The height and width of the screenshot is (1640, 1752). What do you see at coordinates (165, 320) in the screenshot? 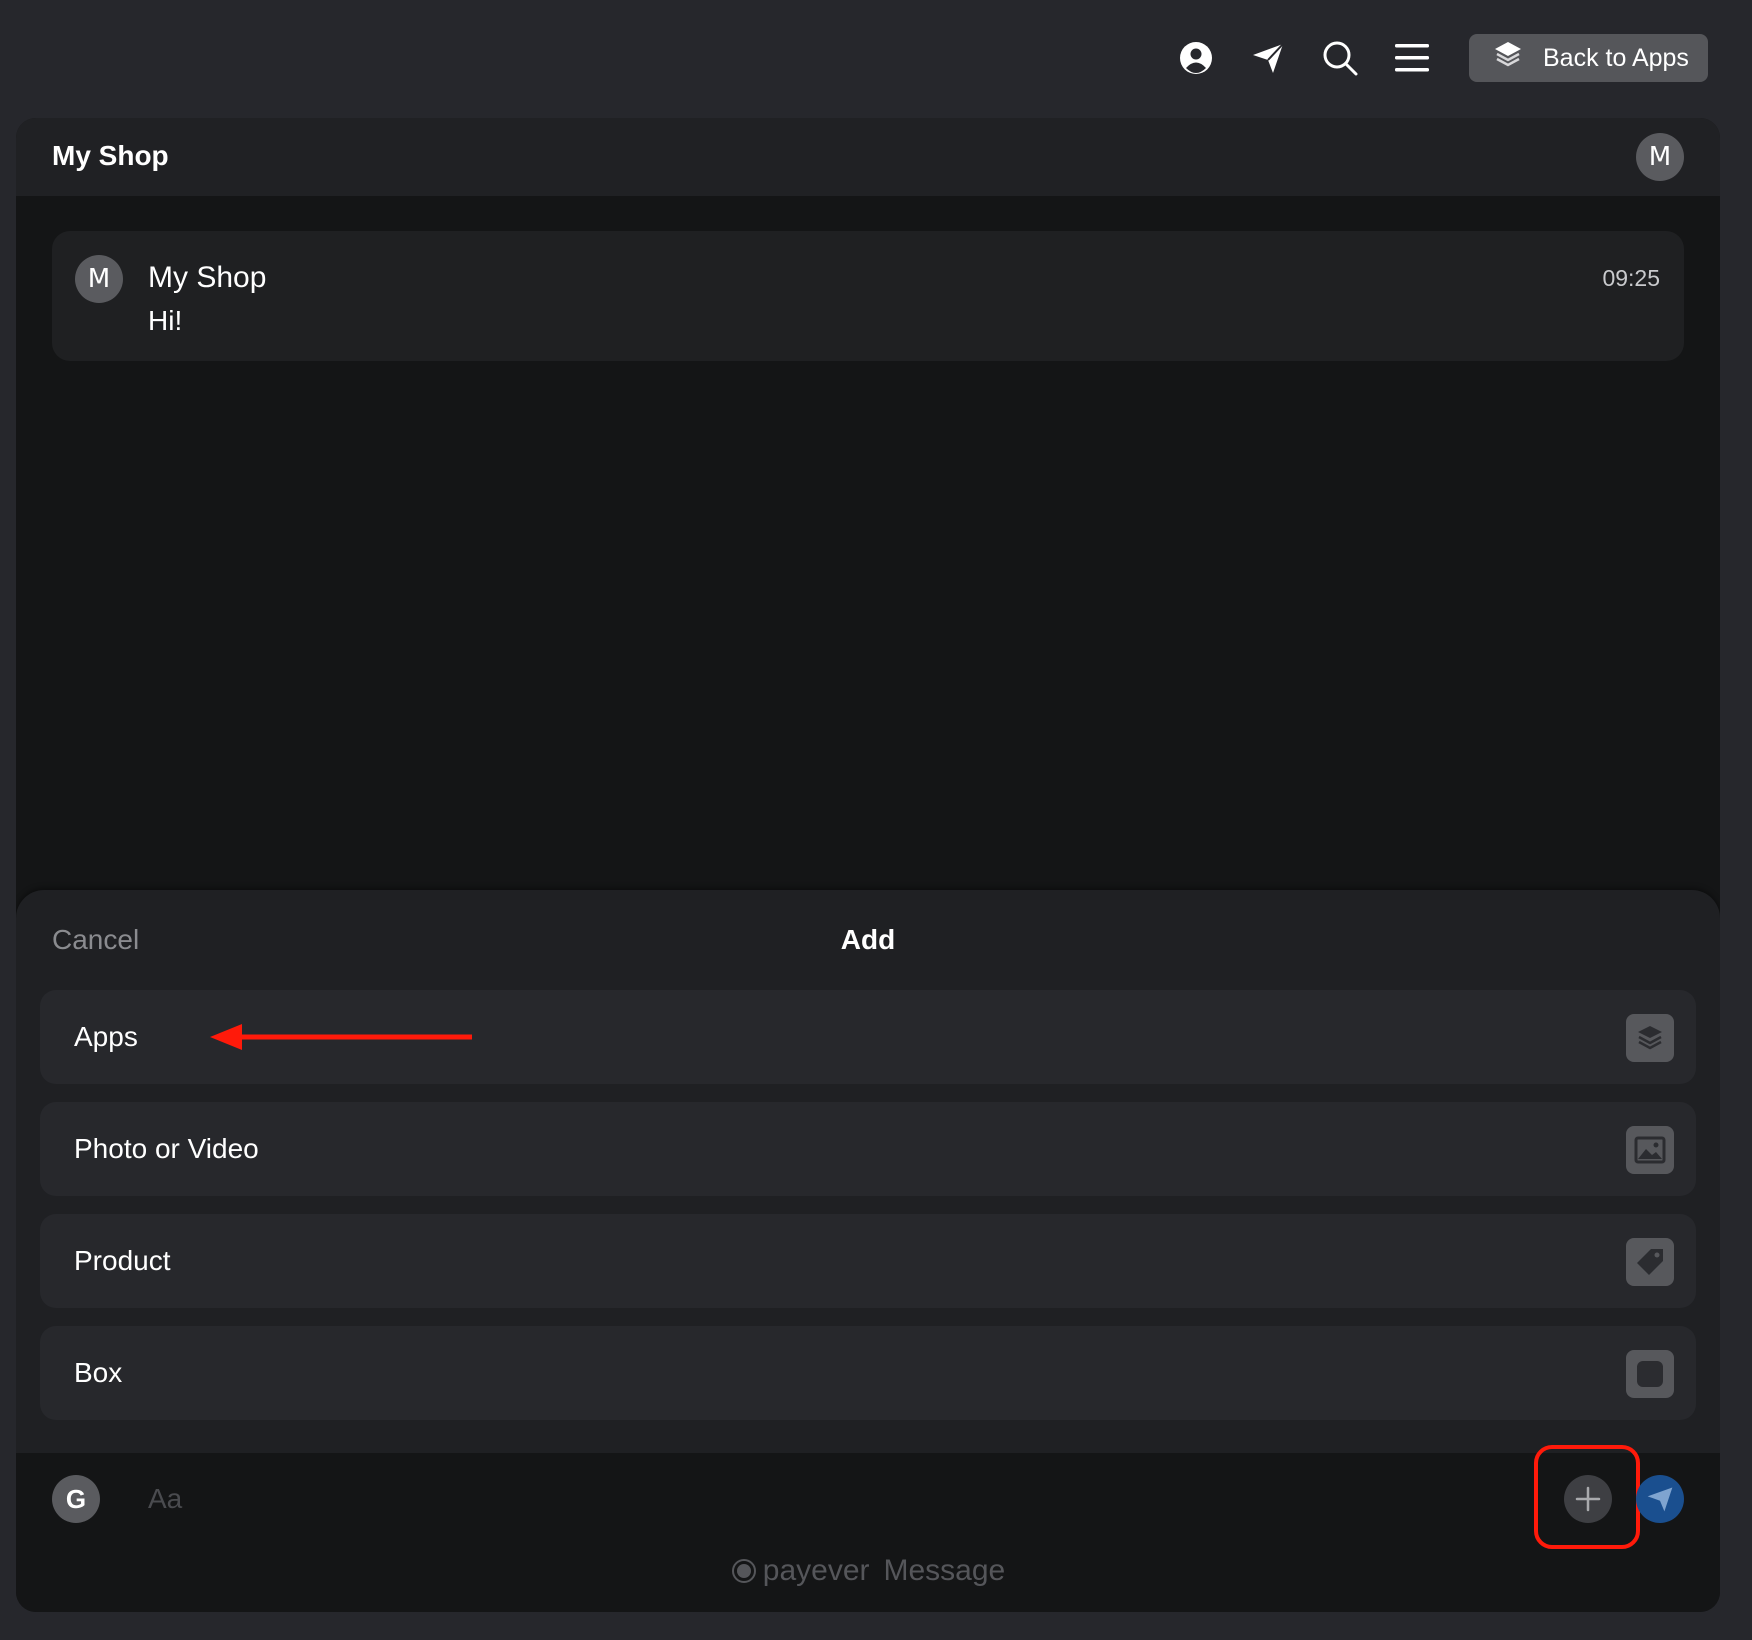
I see `message-text: Hi!` at bounding box center [165, 320].